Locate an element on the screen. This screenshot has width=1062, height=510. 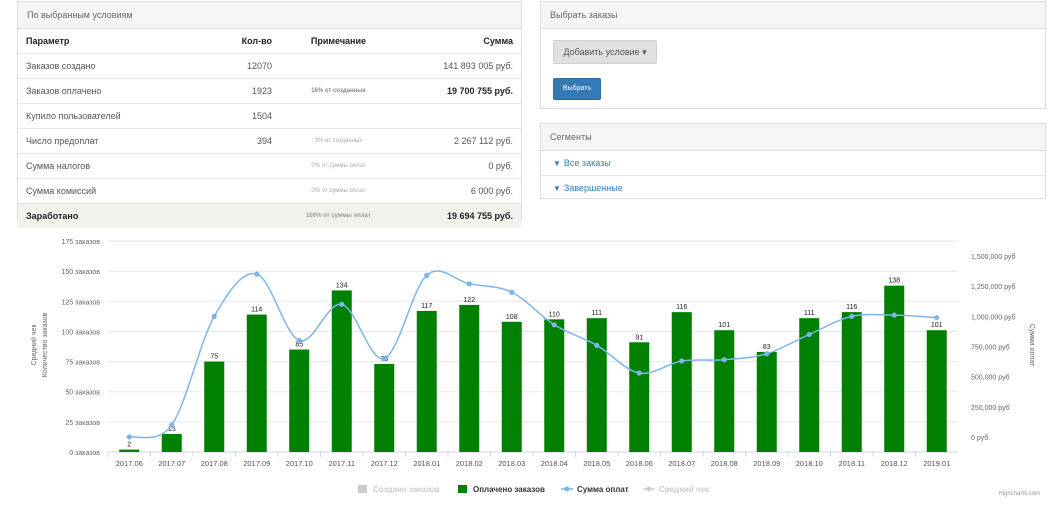
legend-item-label: Создано заказов is located at coordinates (406, 489).